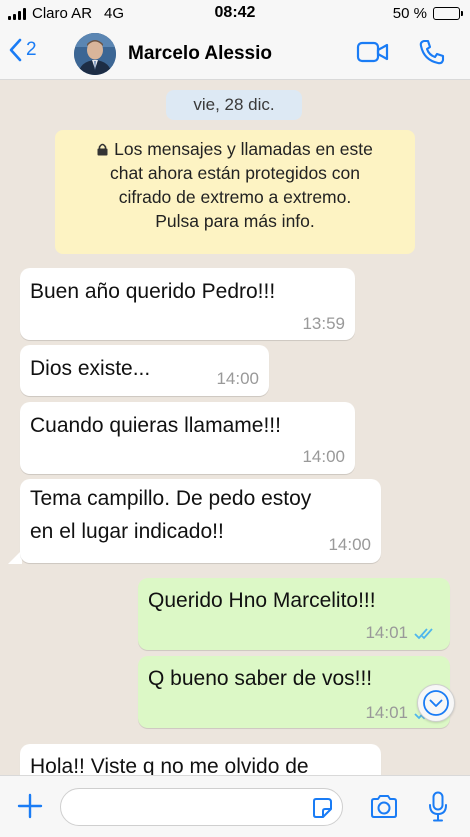  I want to click on encryption-line: Pulsa para más info., so click(235, 221).